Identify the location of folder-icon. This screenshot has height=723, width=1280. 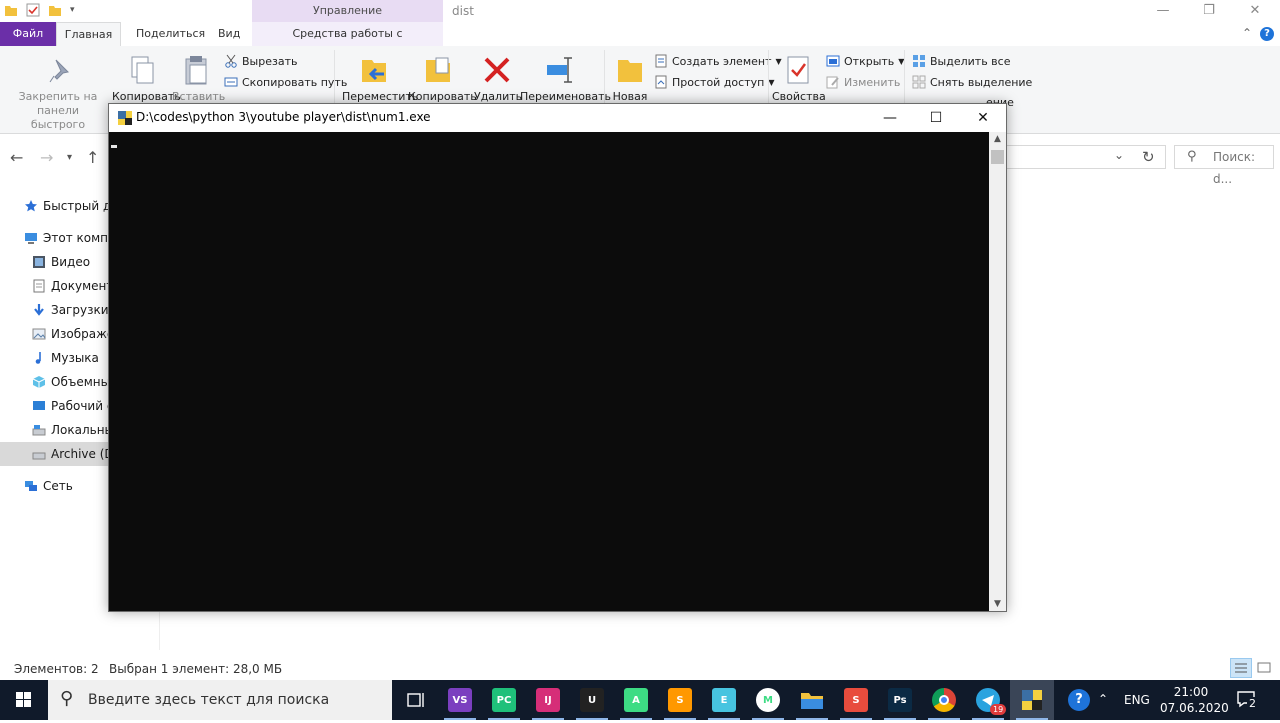
(11, 10).